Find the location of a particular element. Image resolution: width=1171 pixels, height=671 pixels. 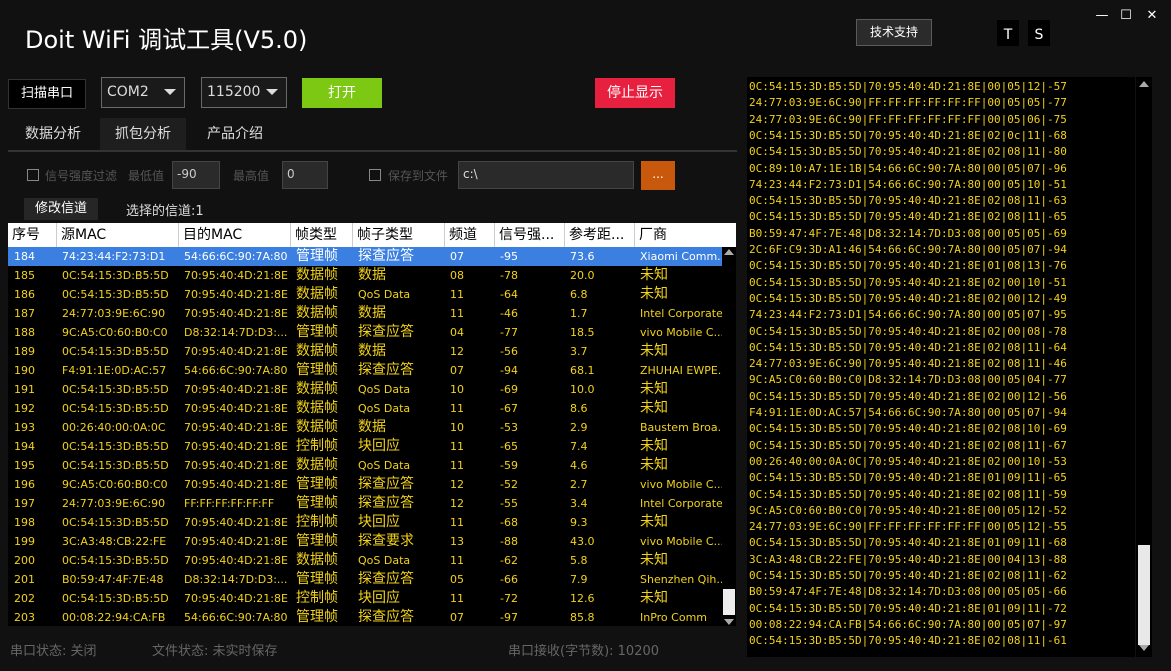

min-value-input: -90 is located at coordinates (196, 175).